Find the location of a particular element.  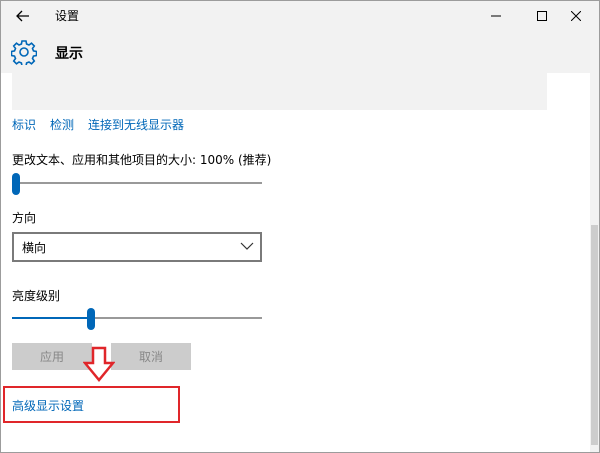

brightness-slider-thumb is located at coordinates (91, 319).